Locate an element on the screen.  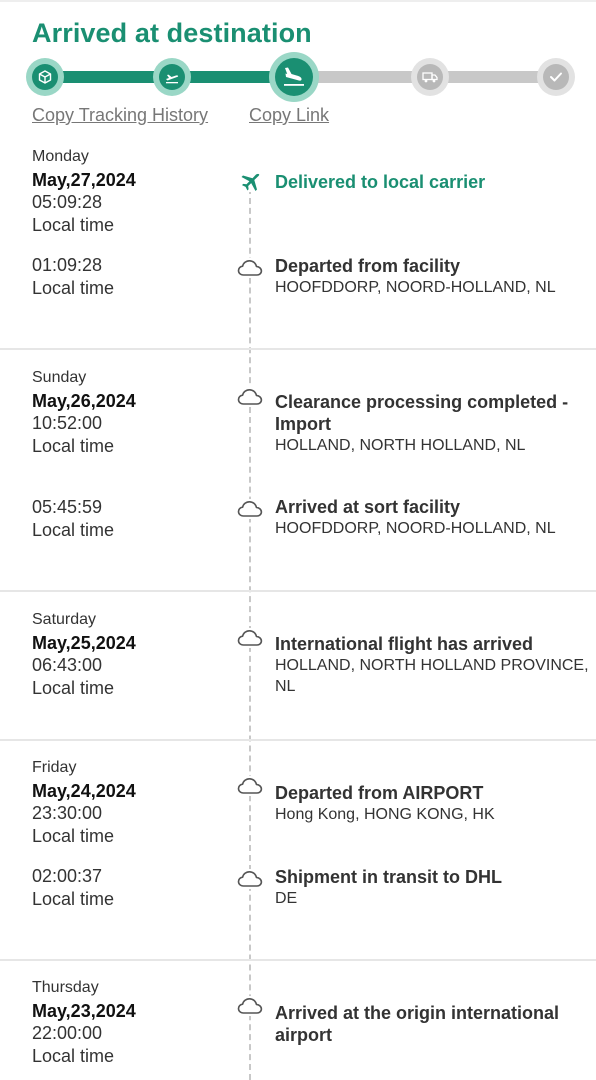
date-label: May,27,2024 is located at coordinates (84, 179).